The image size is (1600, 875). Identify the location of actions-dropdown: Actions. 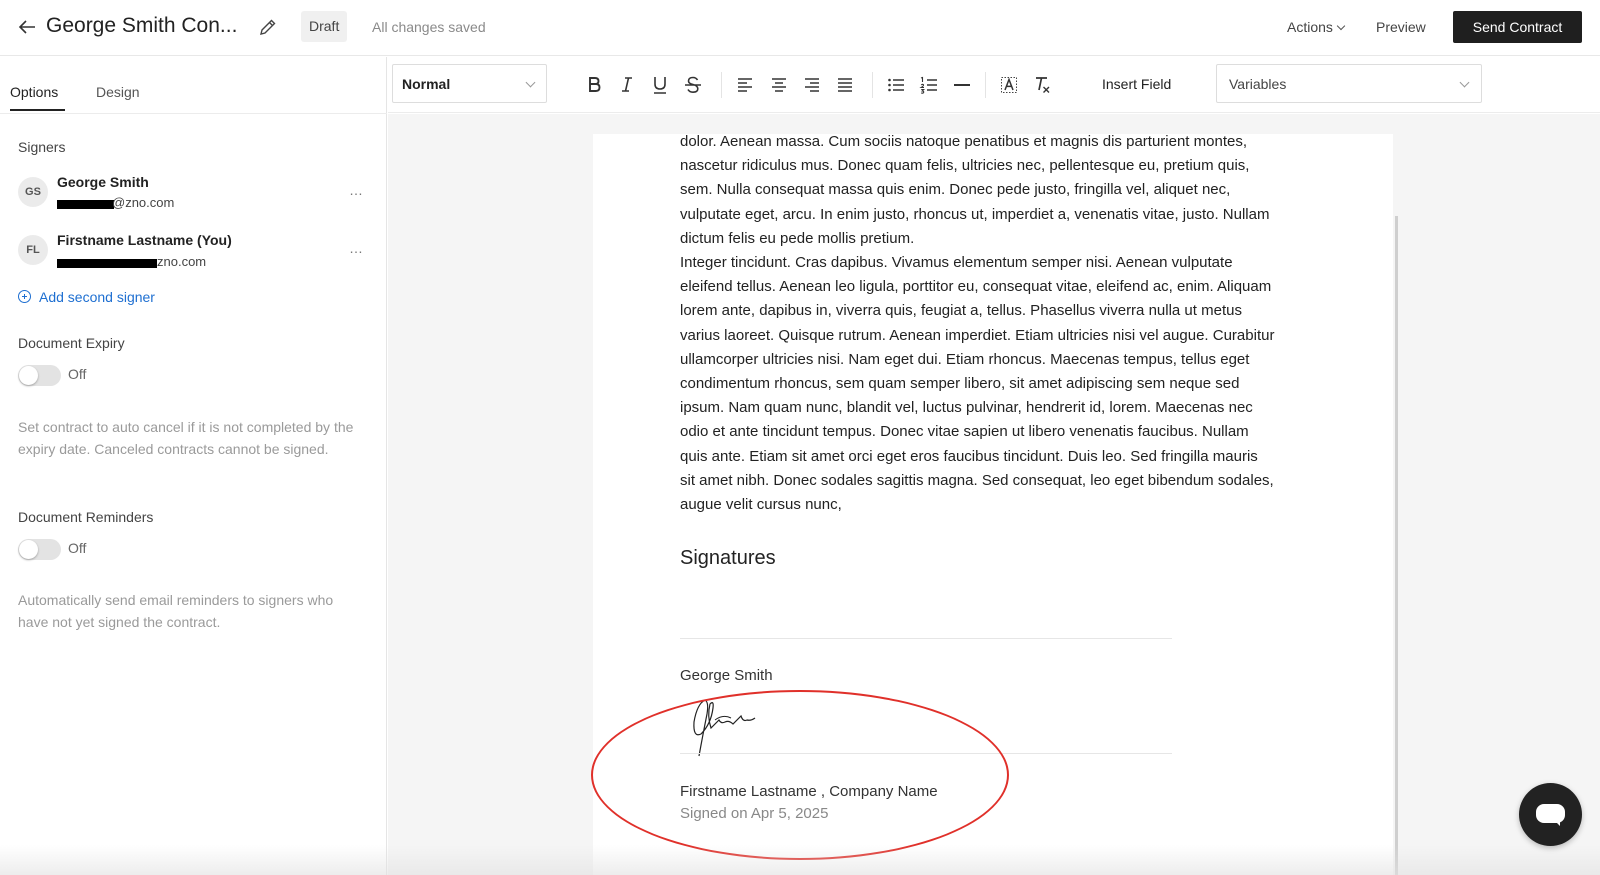
(1316, 27).